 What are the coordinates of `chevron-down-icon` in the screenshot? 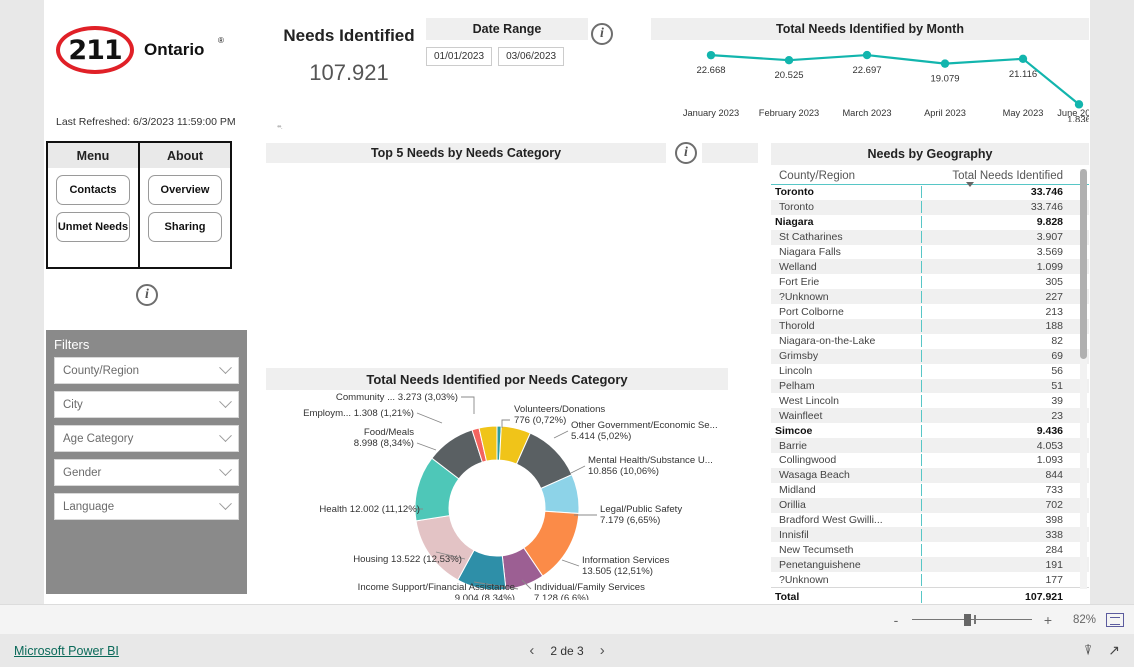 It's located at (225, 470).